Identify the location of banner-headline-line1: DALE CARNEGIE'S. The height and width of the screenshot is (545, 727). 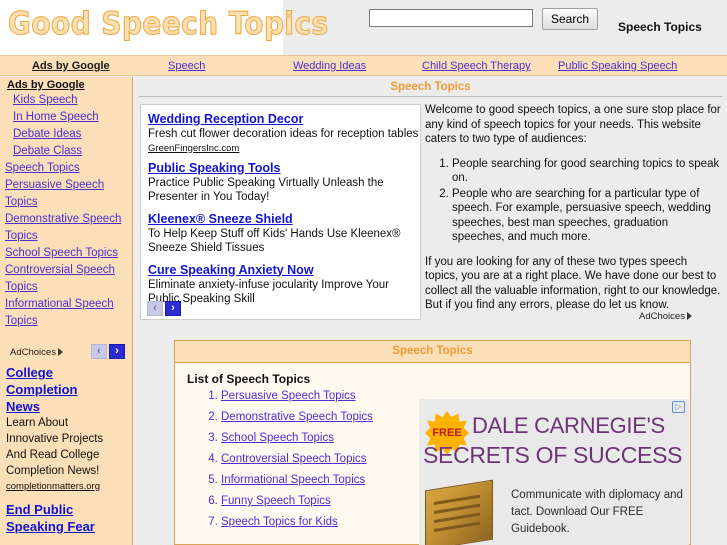
(568, 425).